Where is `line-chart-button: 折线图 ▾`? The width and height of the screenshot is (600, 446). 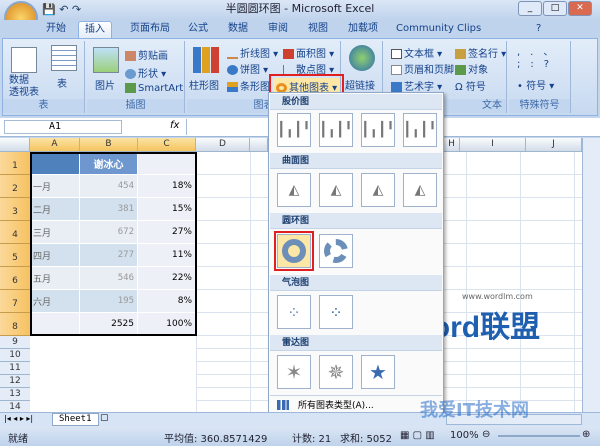 line-chart-button: 折线图 ▾ is located at coordinates (252, 52).